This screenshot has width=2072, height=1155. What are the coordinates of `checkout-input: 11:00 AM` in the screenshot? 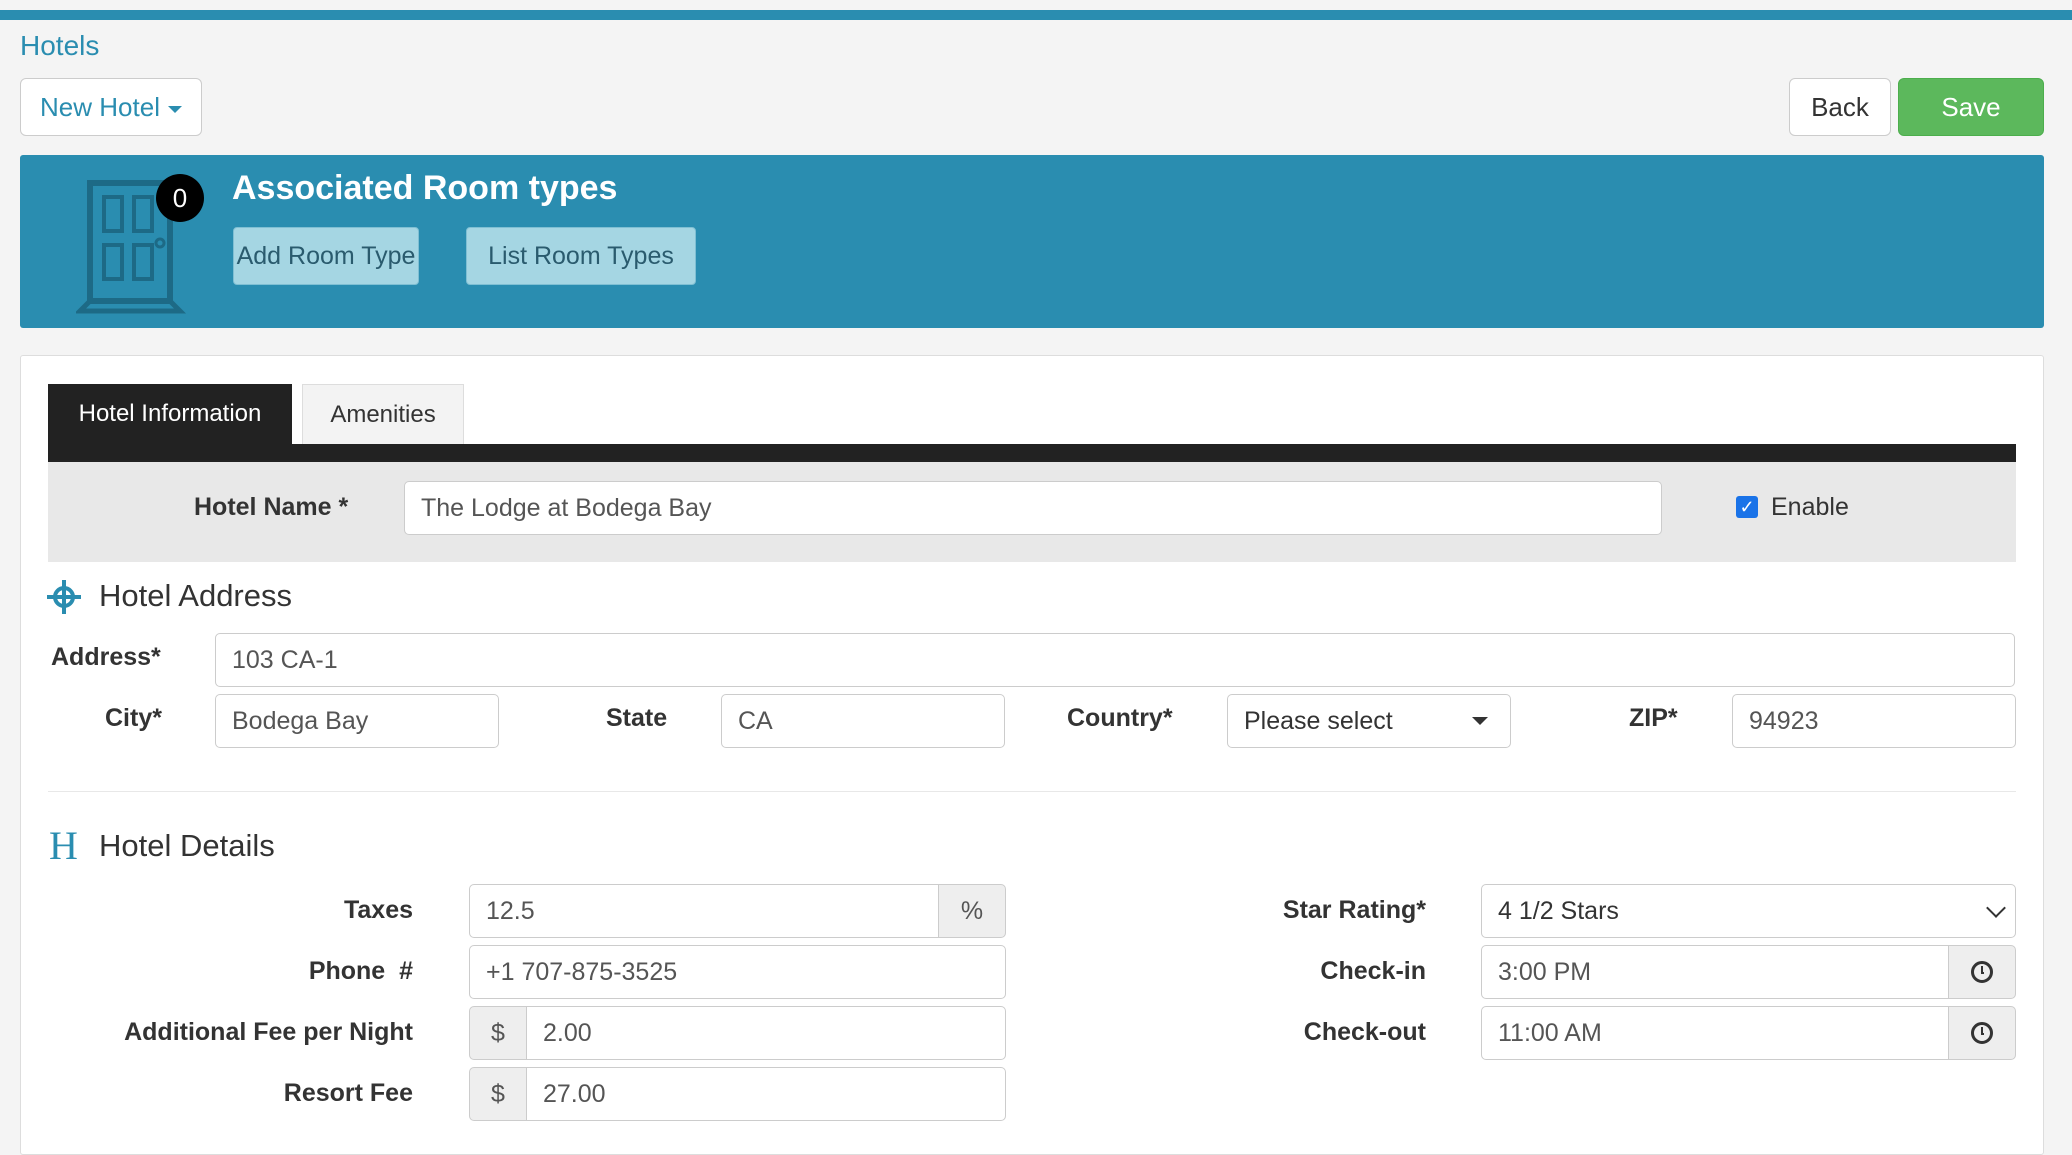 It's located at (1715, 1033).